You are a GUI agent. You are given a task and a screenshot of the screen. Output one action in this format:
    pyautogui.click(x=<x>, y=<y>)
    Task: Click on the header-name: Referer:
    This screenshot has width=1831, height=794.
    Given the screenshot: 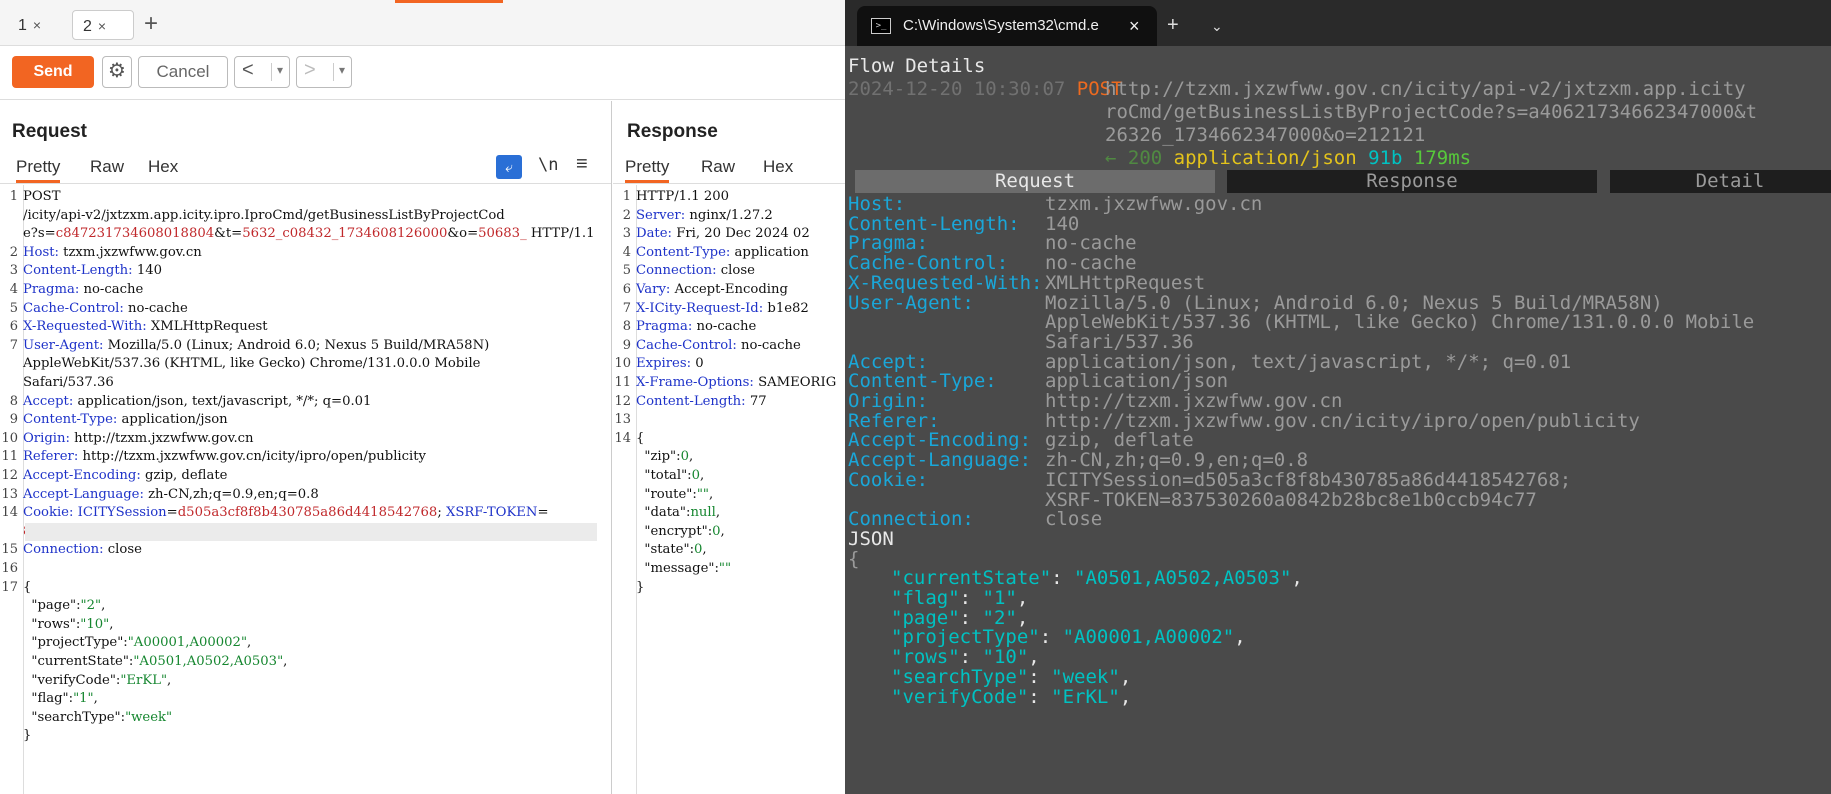 What is the action you would take?
    pyautogui.click(x=894, y=420)
    